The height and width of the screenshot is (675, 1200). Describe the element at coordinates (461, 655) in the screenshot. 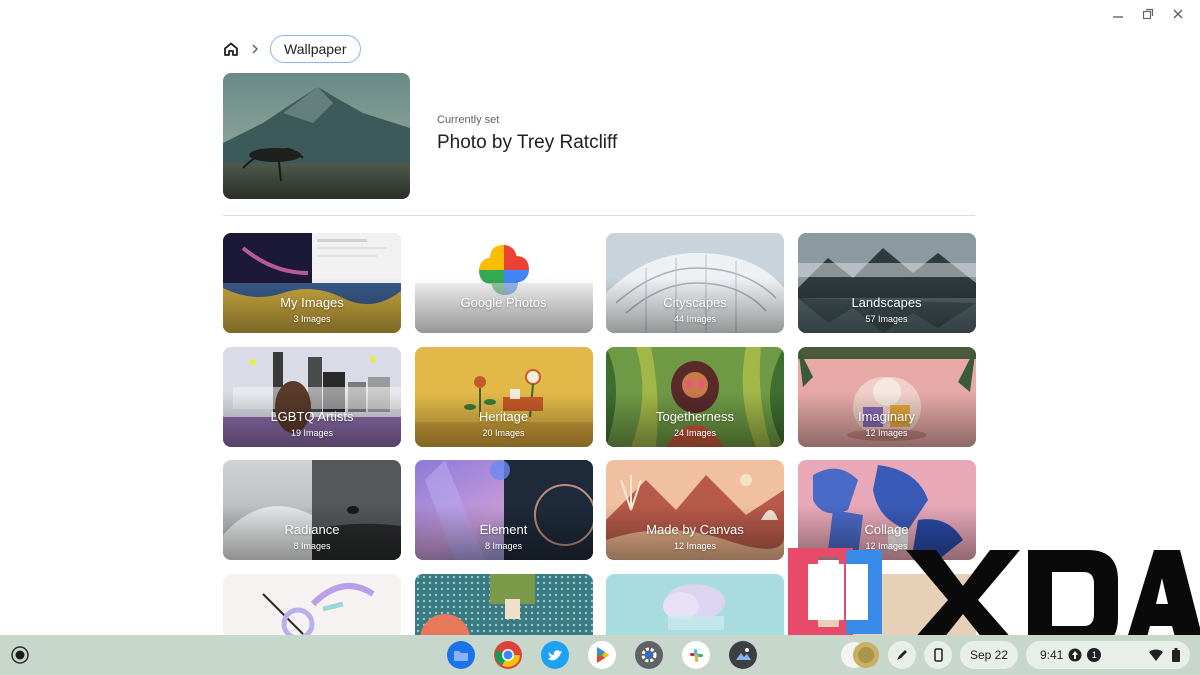

I see `files-icon` at that location.